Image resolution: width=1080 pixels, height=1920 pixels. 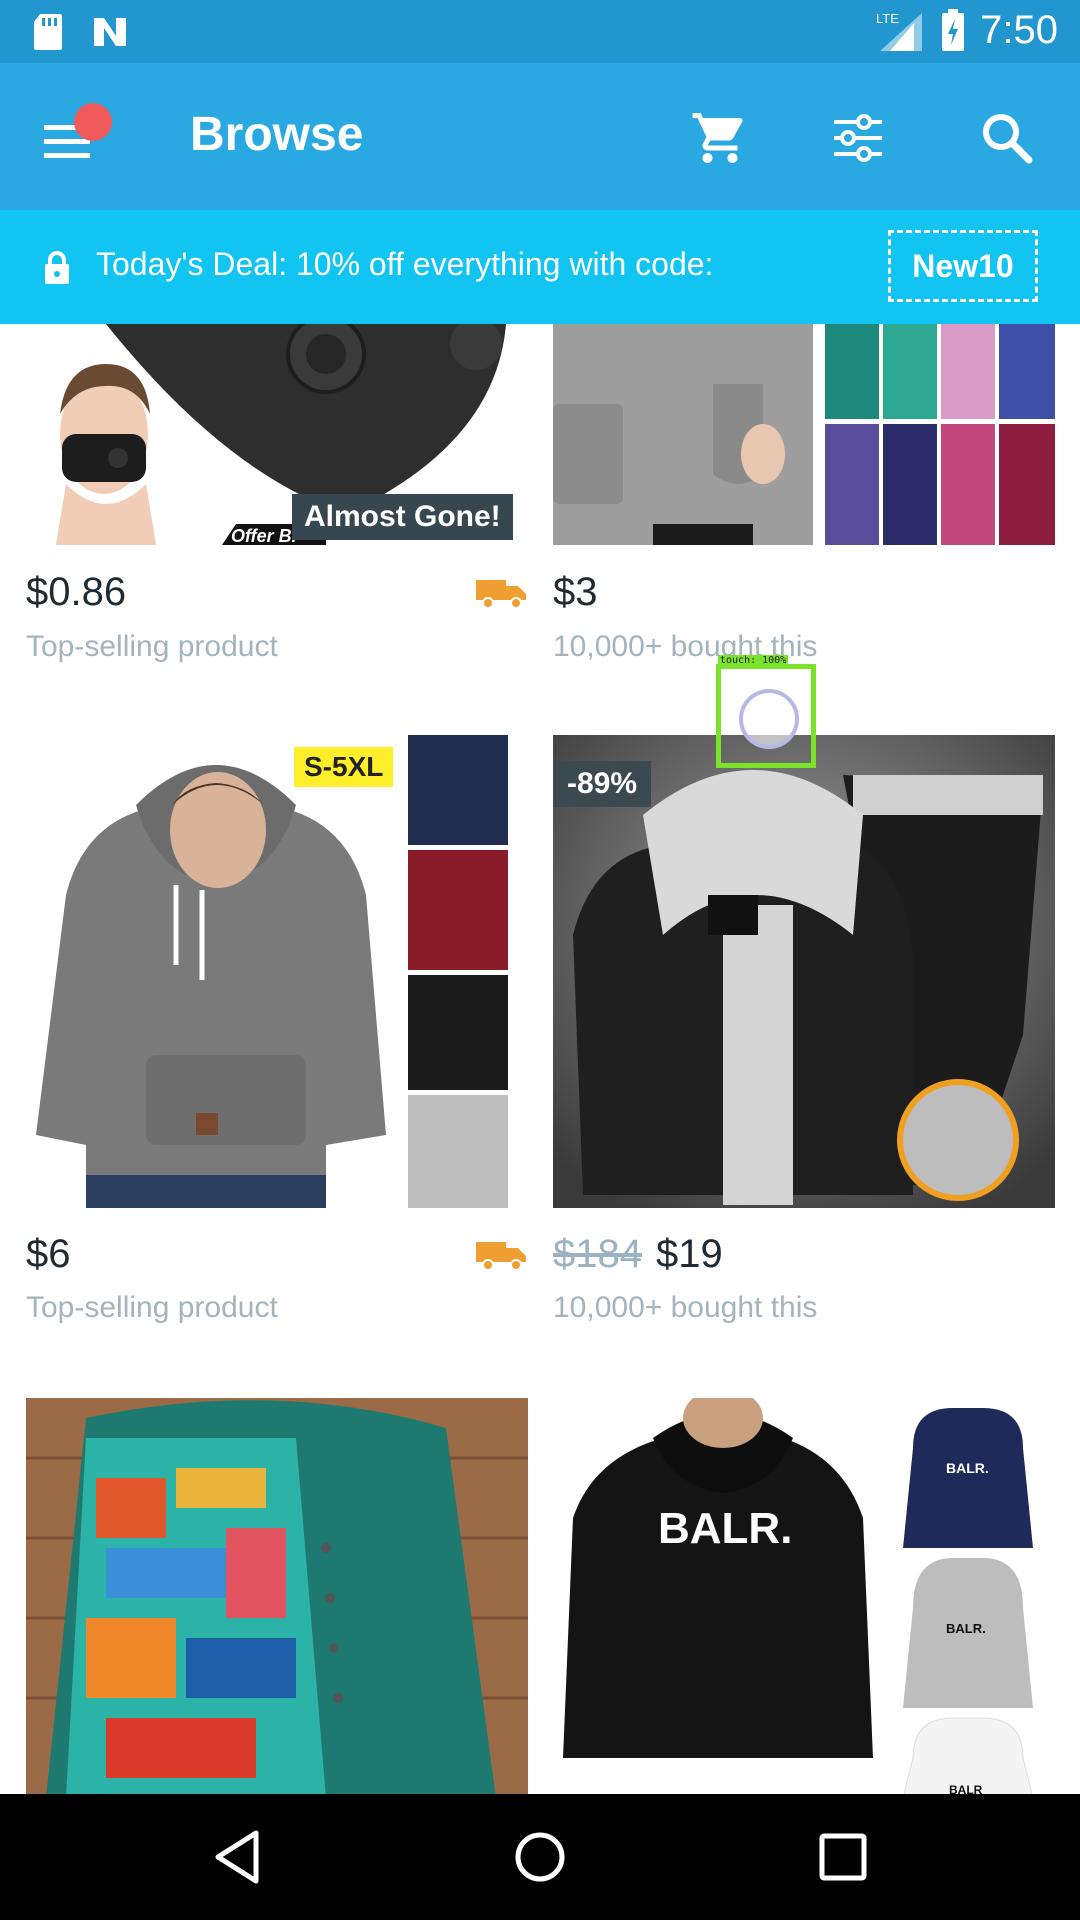 What do you see at coordinates (804, 595) in the screenshot?
I see `price-row: $3` at bounding box center [804, 595].